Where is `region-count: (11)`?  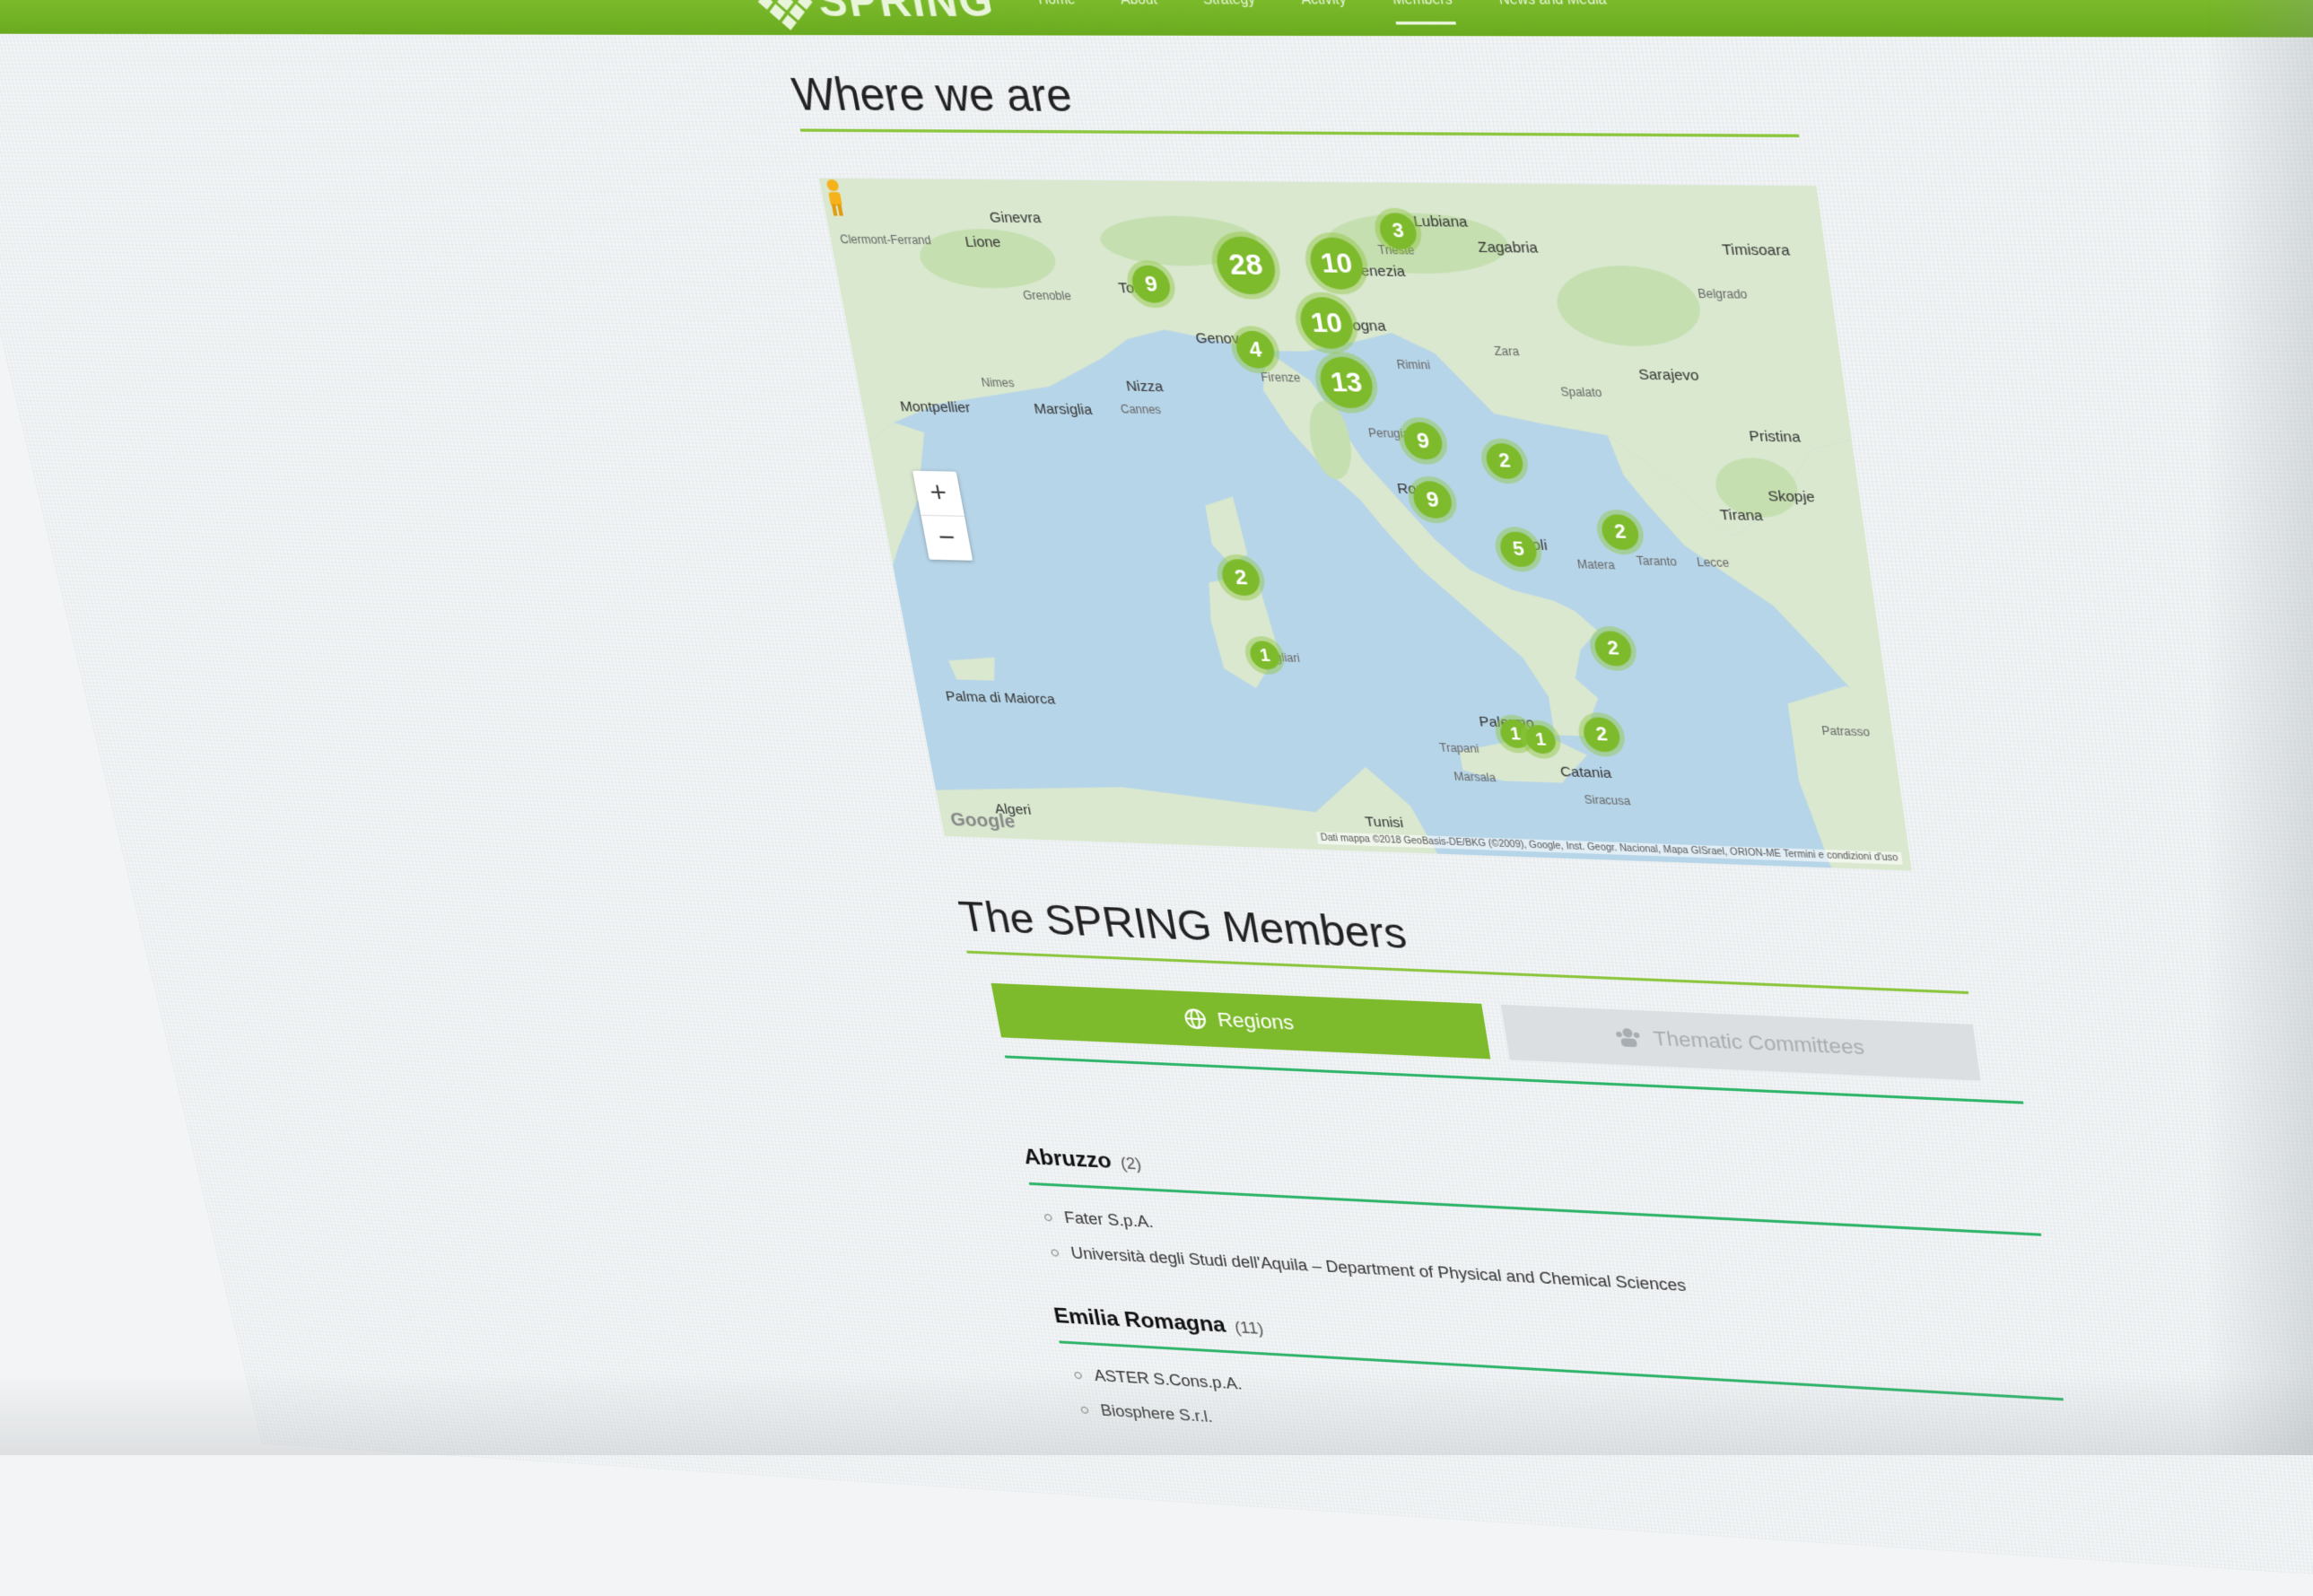 region-count: (11) is located at coordinates (1249, 1328).